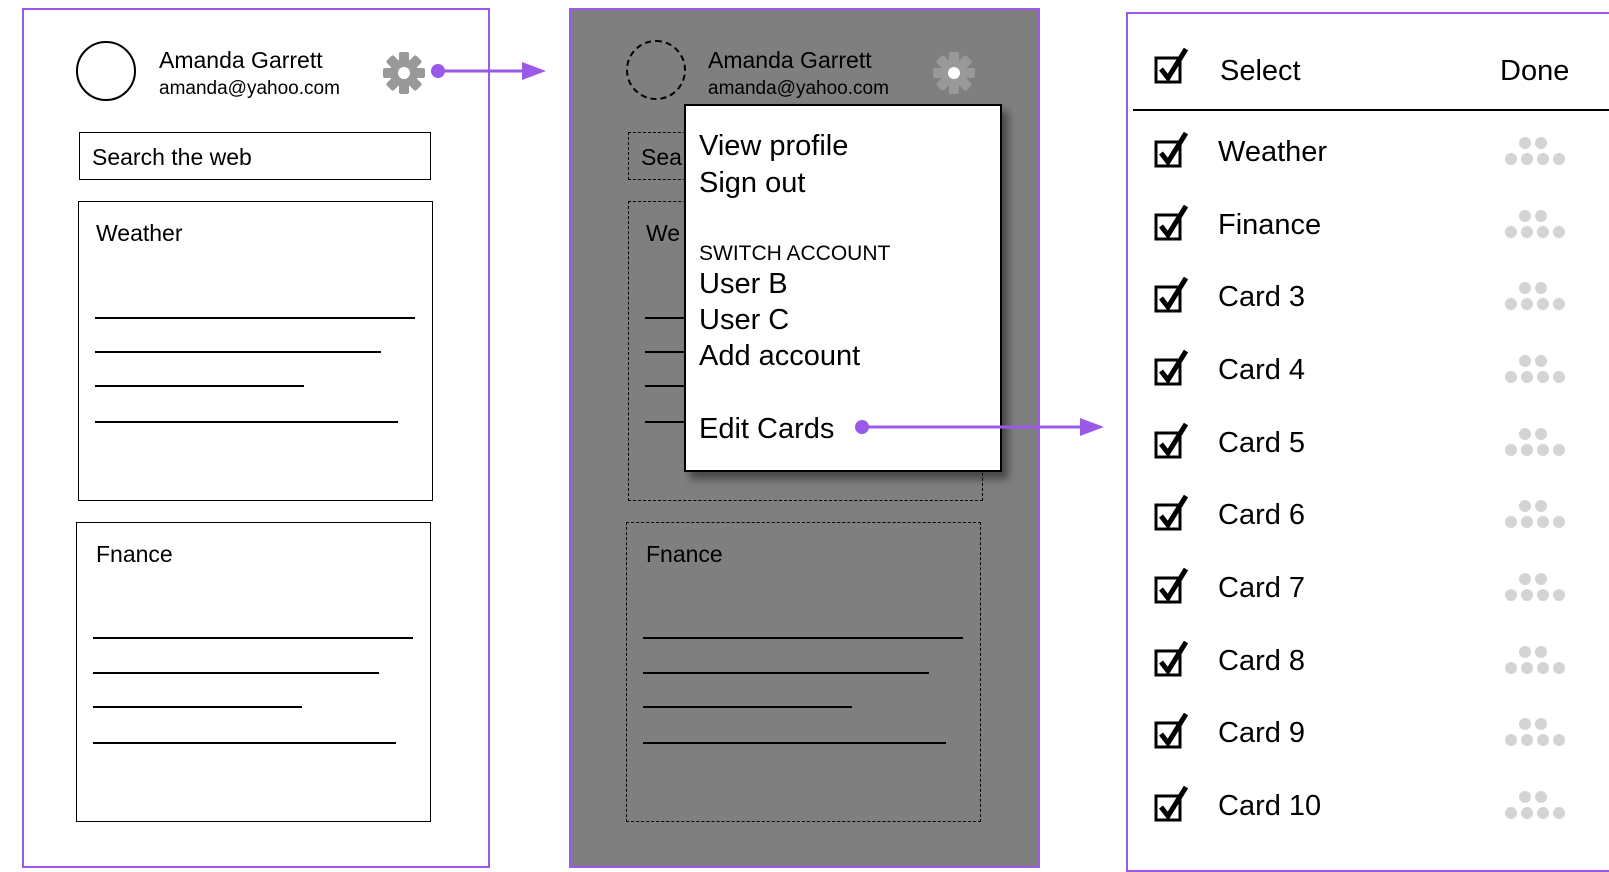 The height and width of the screenshot is (872, 1609). Describe the element at coordinates (488, 71) in the screenshot. I see `flow-arrow-gear-to-menu` at that location.